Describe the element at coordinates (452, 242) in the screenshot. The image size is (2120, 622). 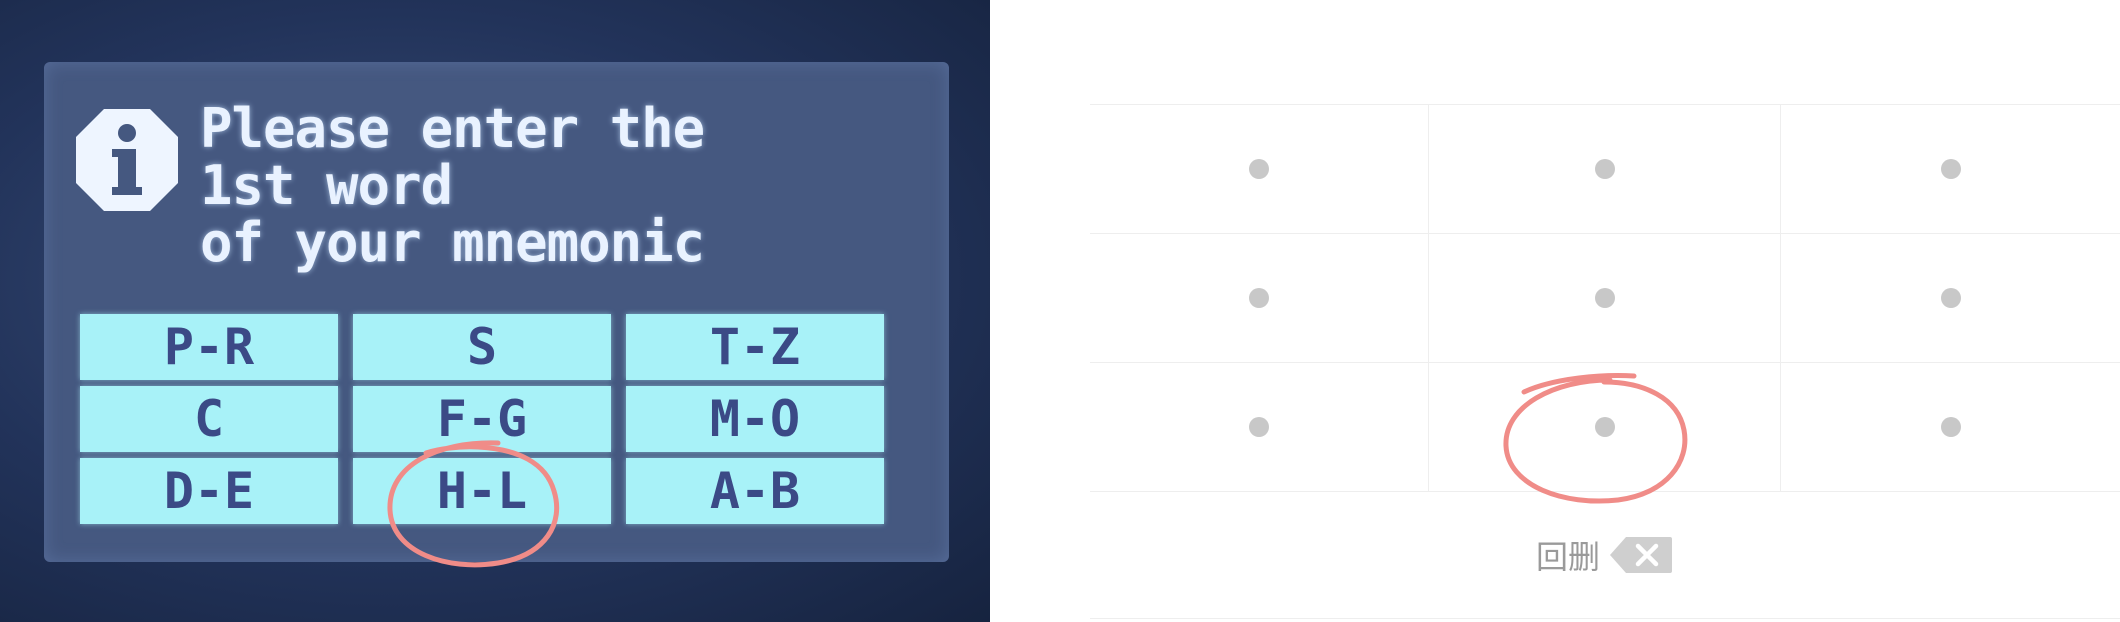
I see `prompt-line-3: of your mnemonic` at that location.